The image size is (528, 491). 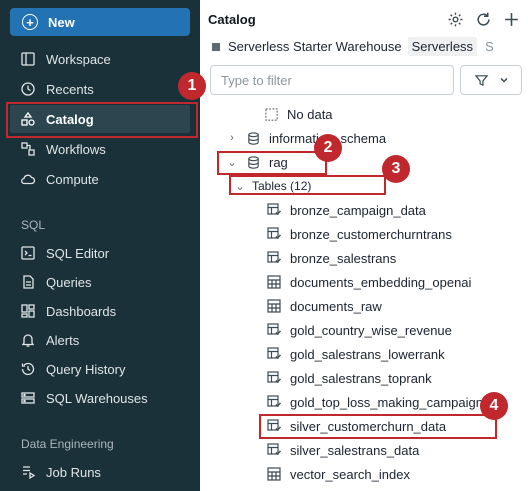 What do you see at coordinates (192, 86) in the screenshot?
I see `step-badge-1: 1` at bounding box center [192, 86].